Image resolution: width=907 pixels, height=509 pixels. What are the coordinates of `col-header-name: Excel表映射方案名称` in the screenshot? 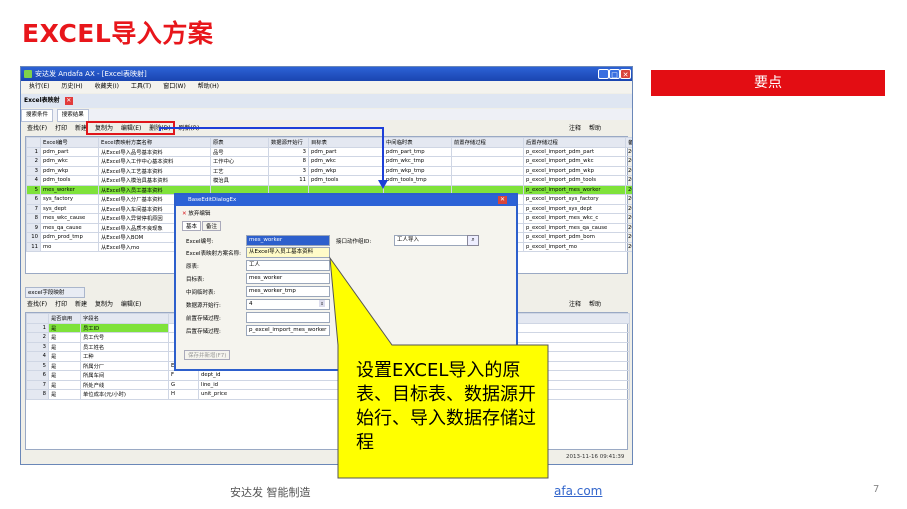 It's located at (154, 142).